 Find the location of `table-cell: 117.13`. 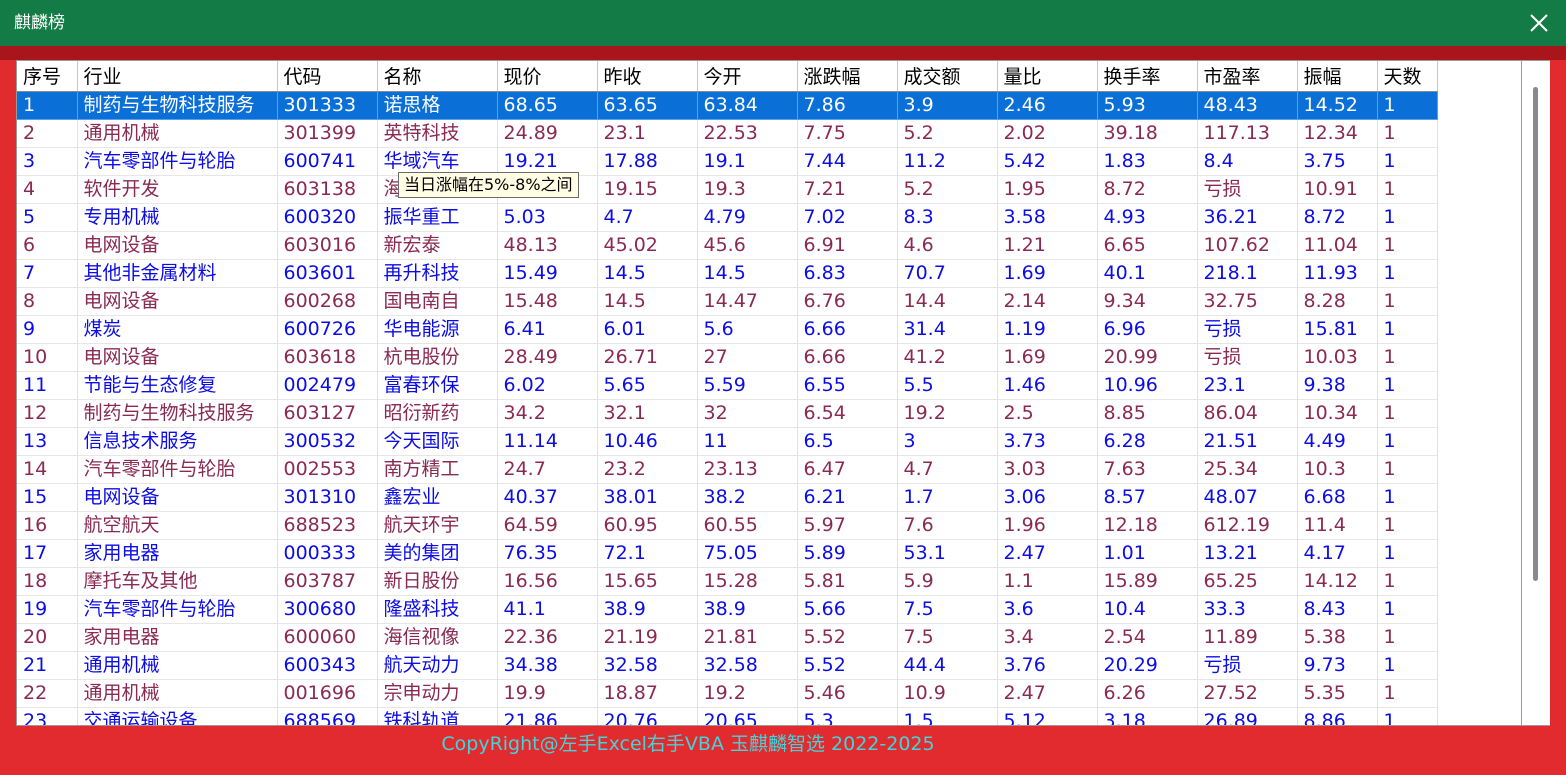

table-cell: 117.13 is located at coordinates (1247, 133).